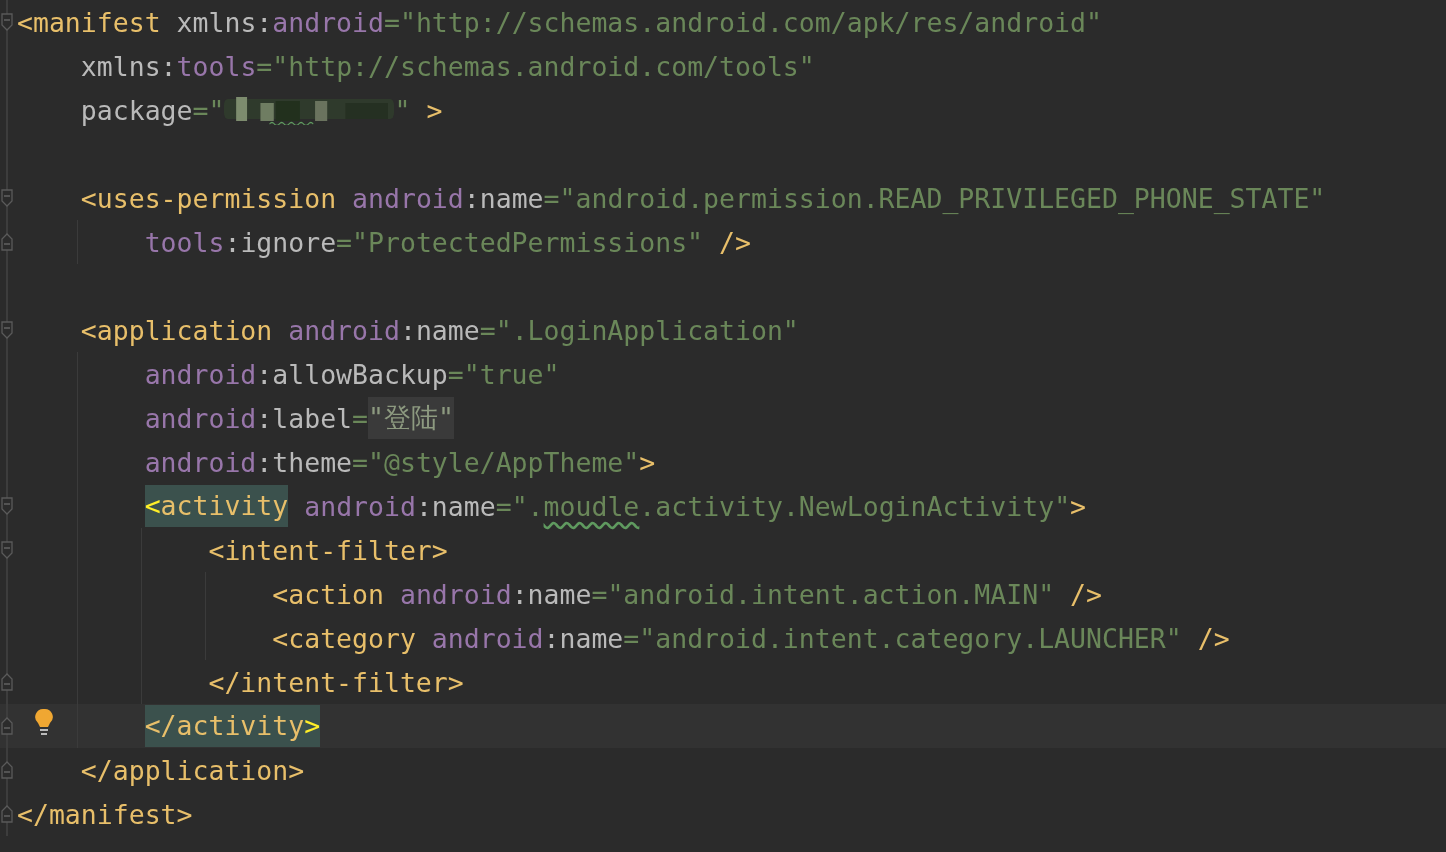 The height and width of the screenshot is (852, 1446). I want to click on attribute-name: :ignore, so click(280, 242).